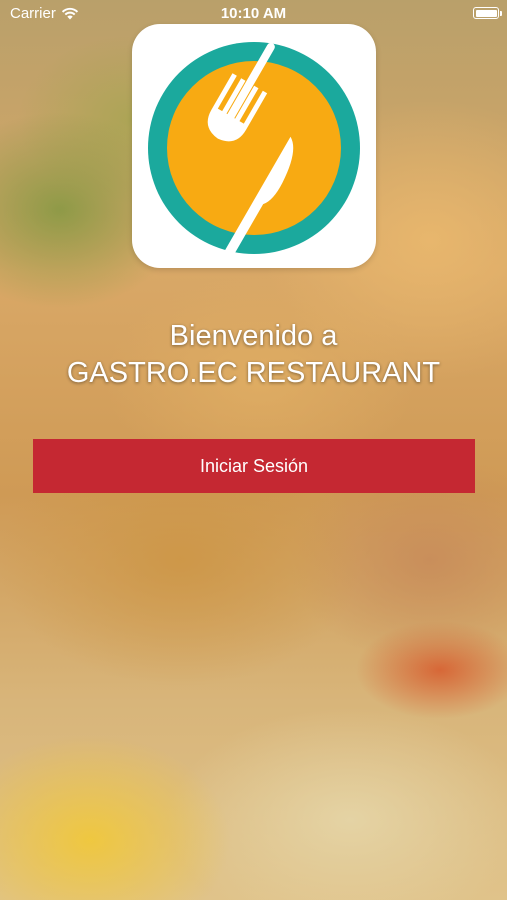  What do you see at coordinates (487, 13) in the screenshot?
I see `battery-icon` at bounding box center [487, 13].